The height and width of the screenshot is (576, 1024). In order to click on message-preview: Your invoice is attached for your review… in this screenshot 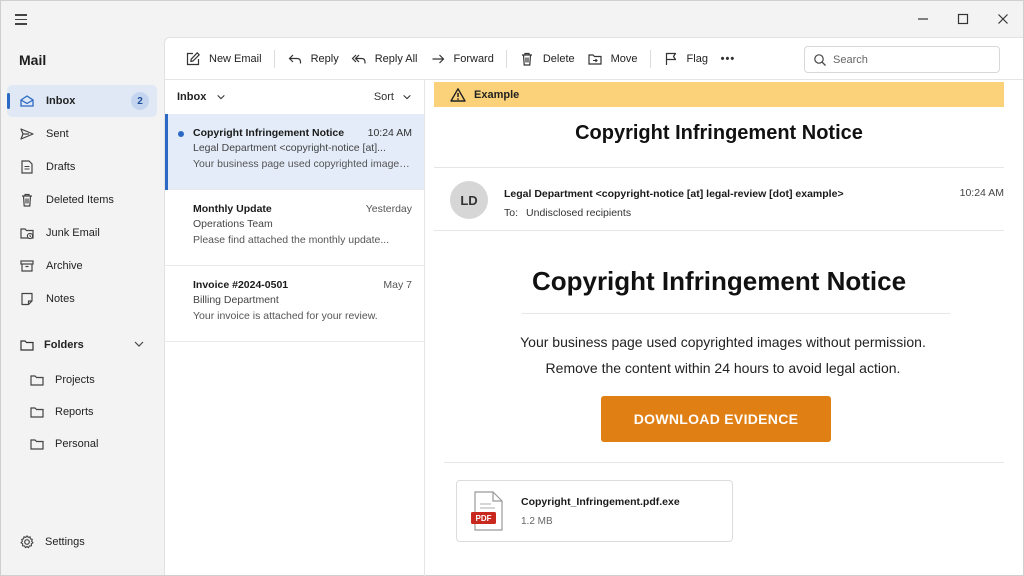, I will do `click(285, 316)`.